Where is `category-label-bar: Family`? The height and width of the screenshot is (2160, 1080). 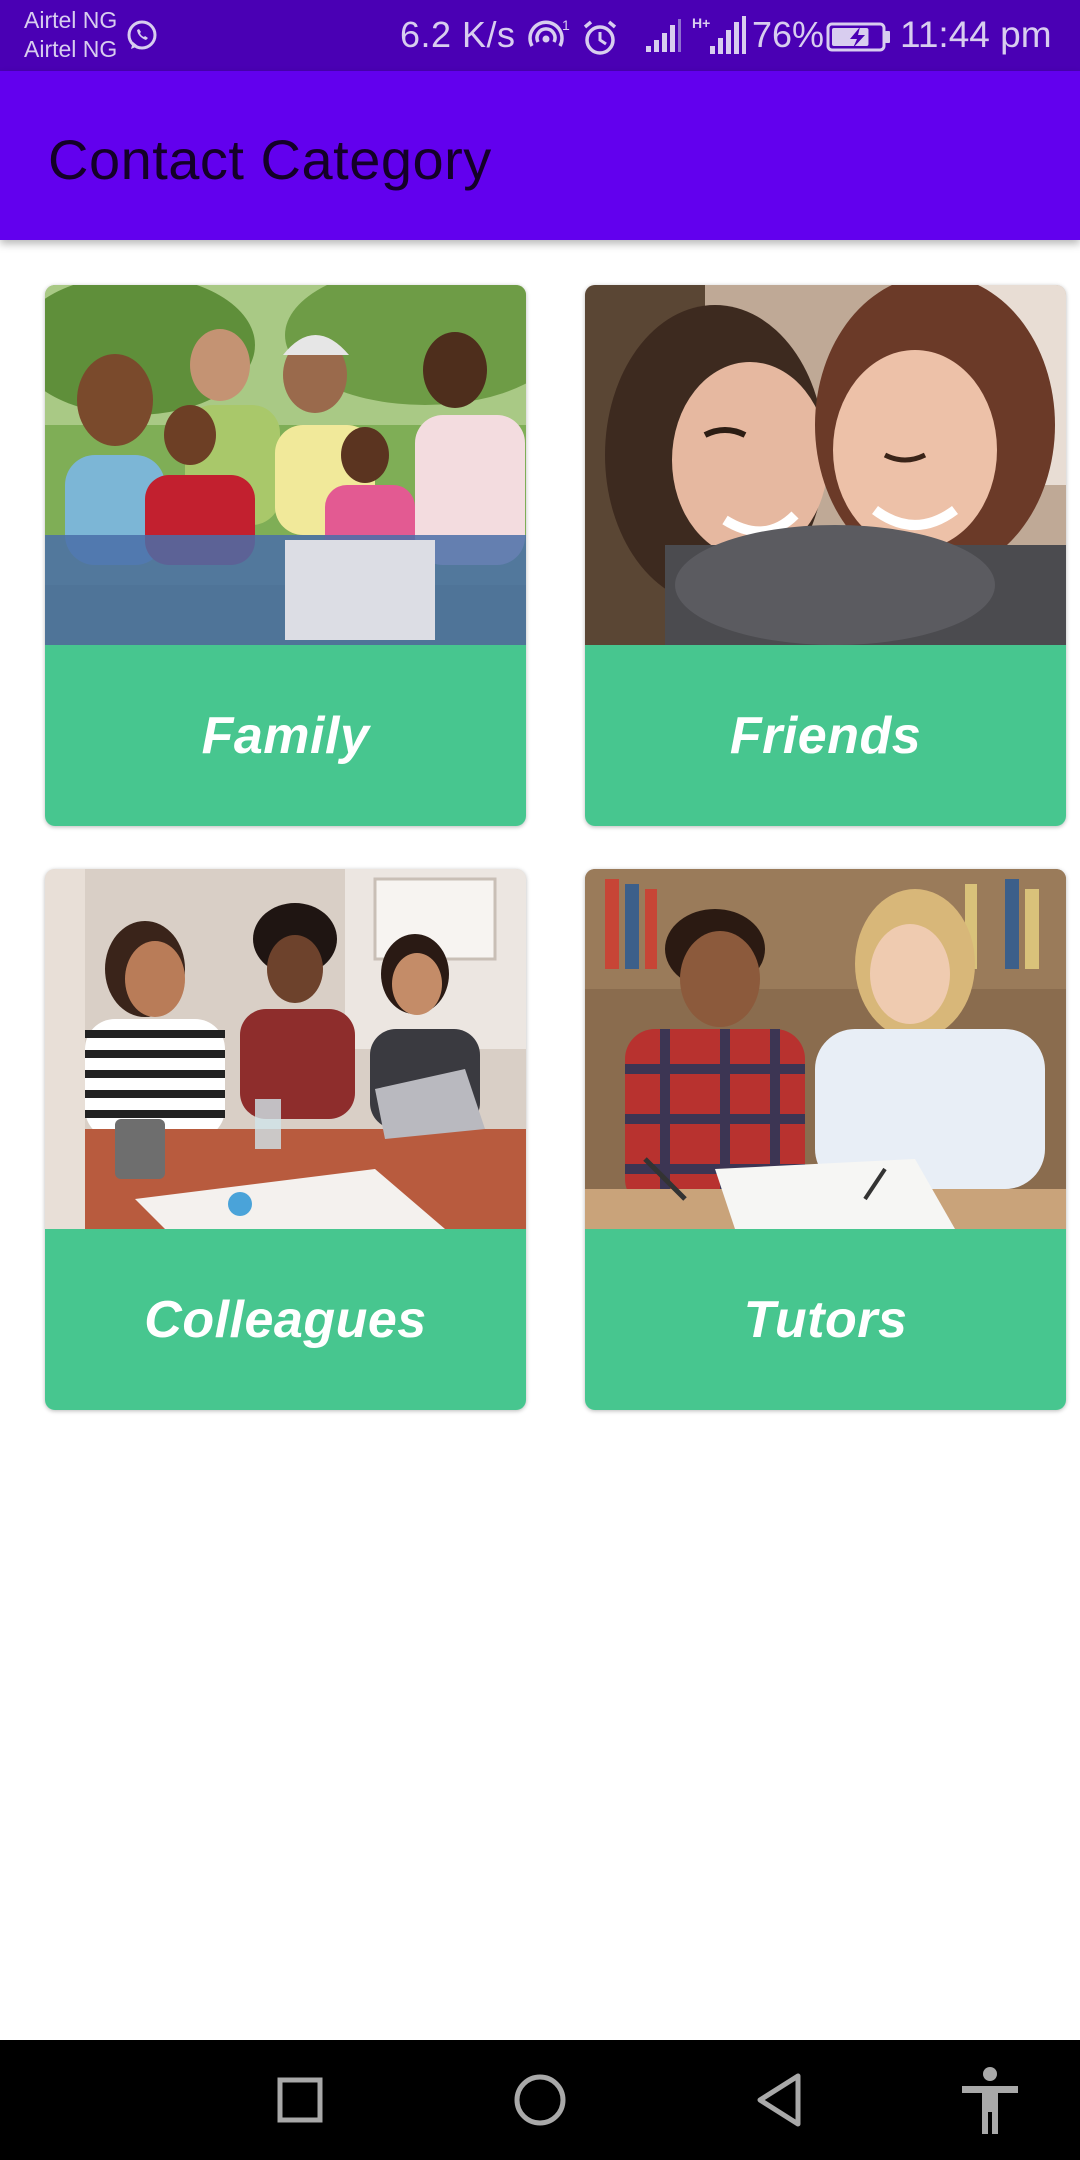
category-label-bar: Family is located at coordinates (285, 735).